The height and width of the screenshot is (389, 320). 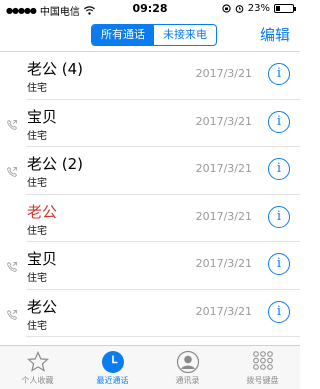 I want to click on tab-favorites: 个人收藏, so click(x=37, y=367).